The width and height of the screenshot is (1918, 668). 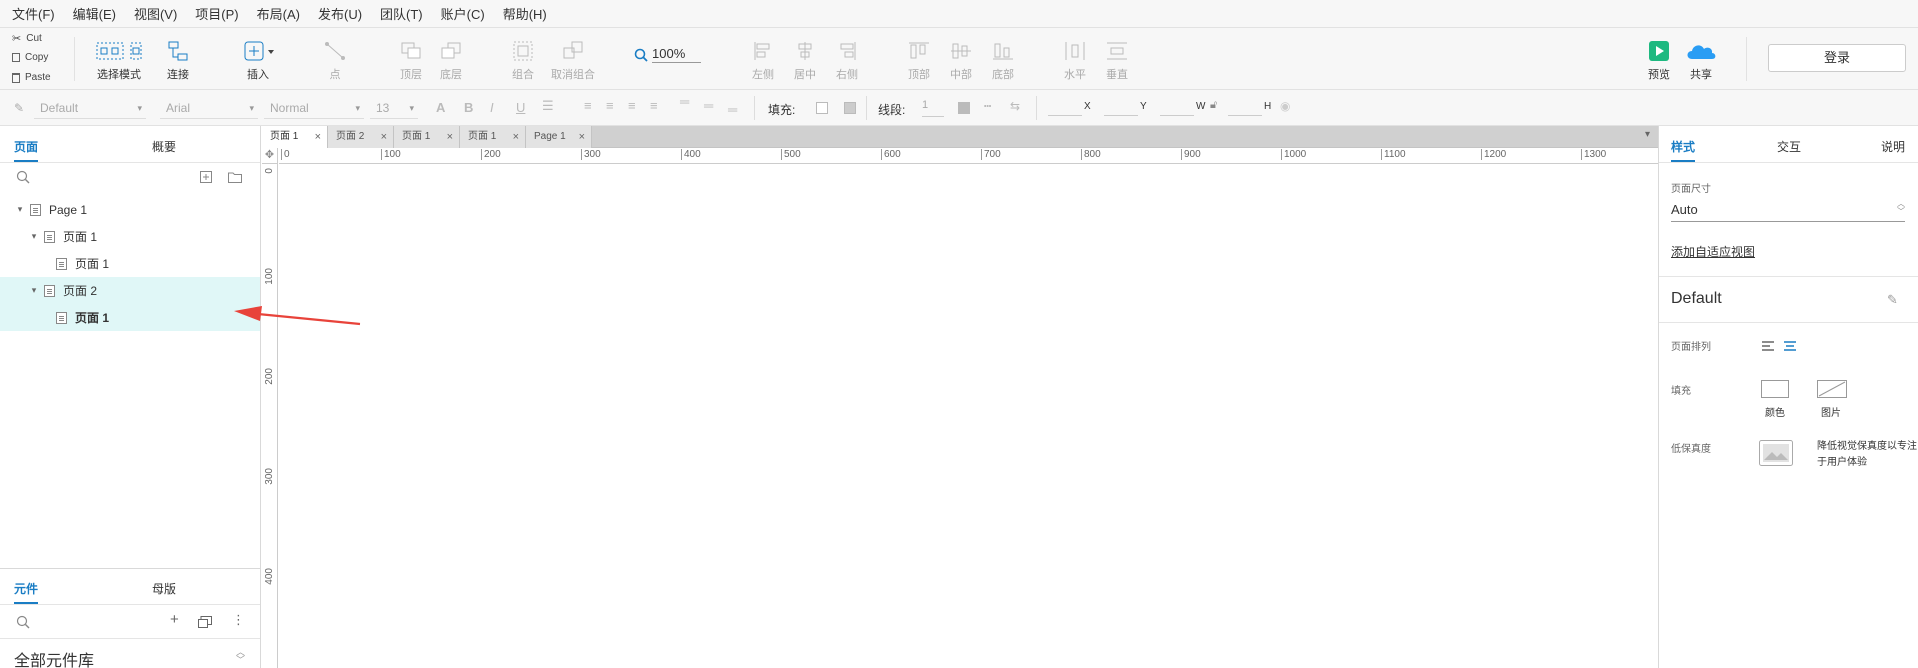 What do you see at coordinates (559, 137) in the screenshot?
I see `doc-tab: Page 1 ×` at bounding box center [559, 137].